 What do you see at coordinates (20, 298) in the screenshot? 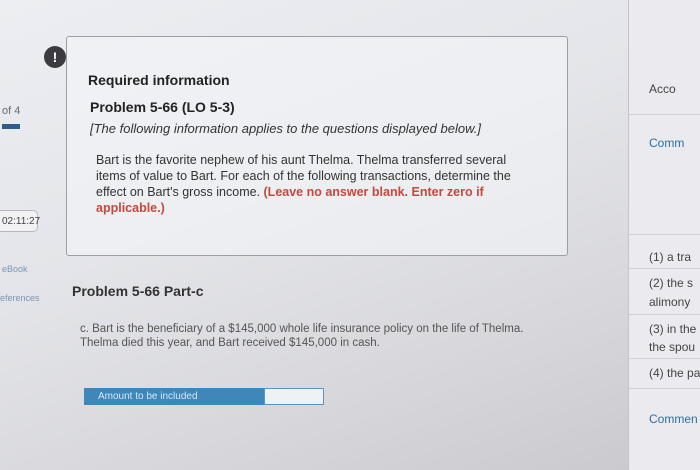
I see `references-link: eferences` at bounding box center [20, 298].